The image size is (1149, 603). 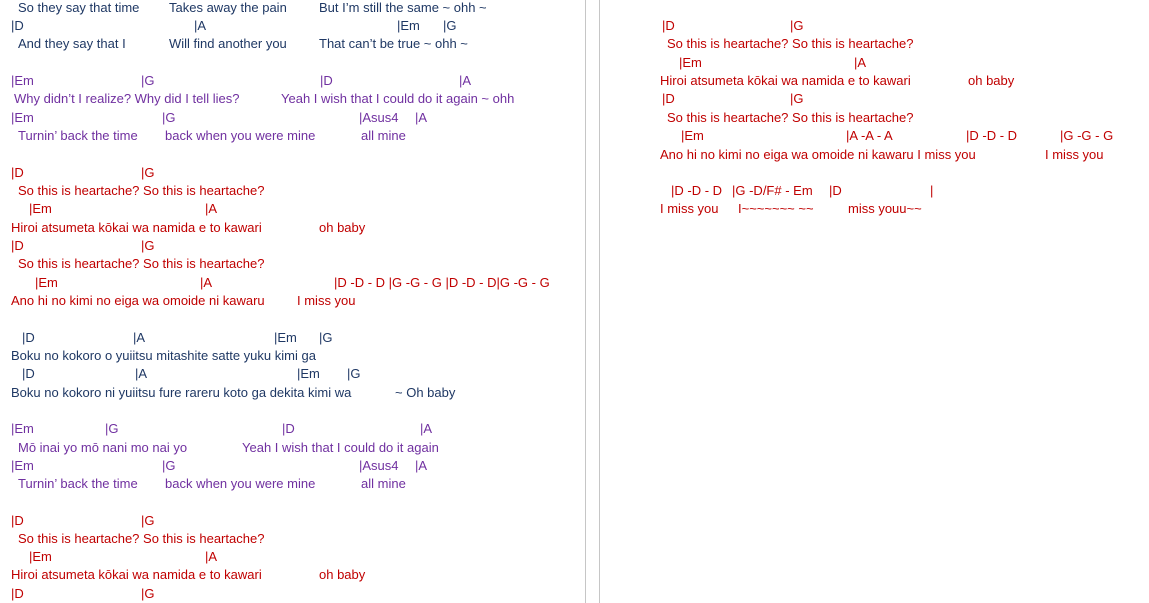 I want to click on lyric-text: I~~~~~~~ ~~, so click(x=776, y=208).